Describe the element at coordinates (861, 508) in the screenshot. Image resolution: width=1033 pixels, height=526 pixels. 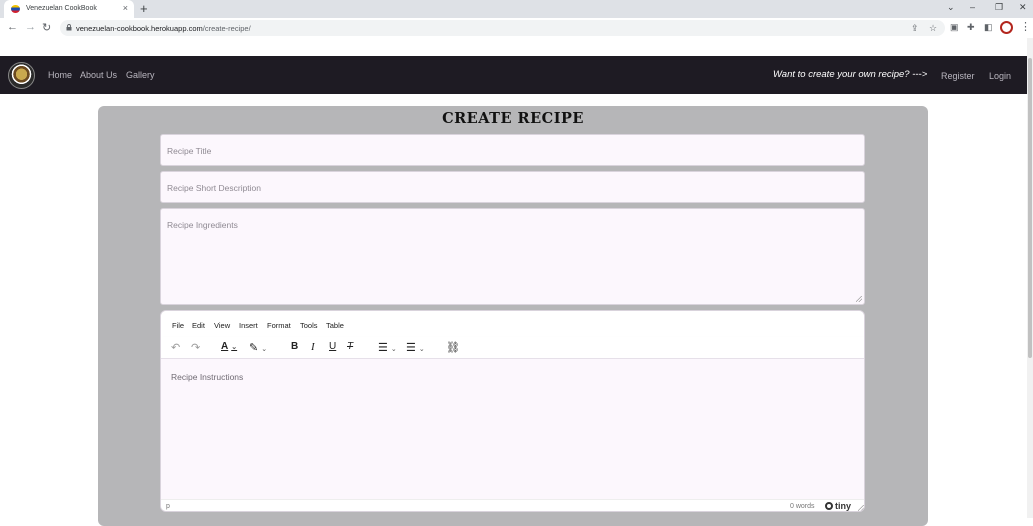
I see `editor-resize-handle-icon` at that location.